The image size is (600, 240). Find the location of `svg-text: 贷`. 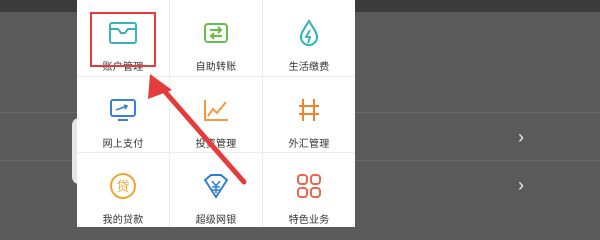

svg-text: 贷 is located at coordinates (122, 187).